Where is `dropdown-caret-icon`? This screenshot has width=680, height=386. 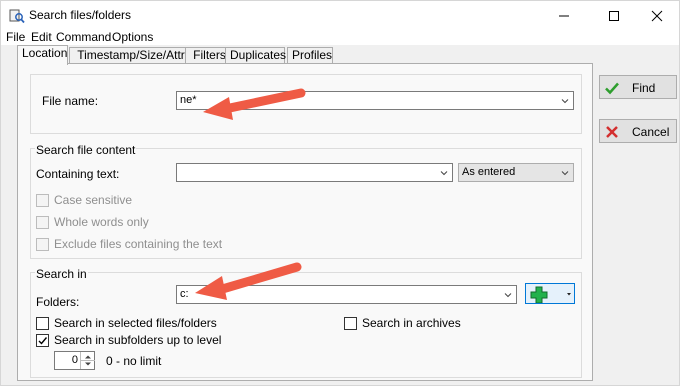 dropdown-caret-icon is located at coordinates (569, 294).